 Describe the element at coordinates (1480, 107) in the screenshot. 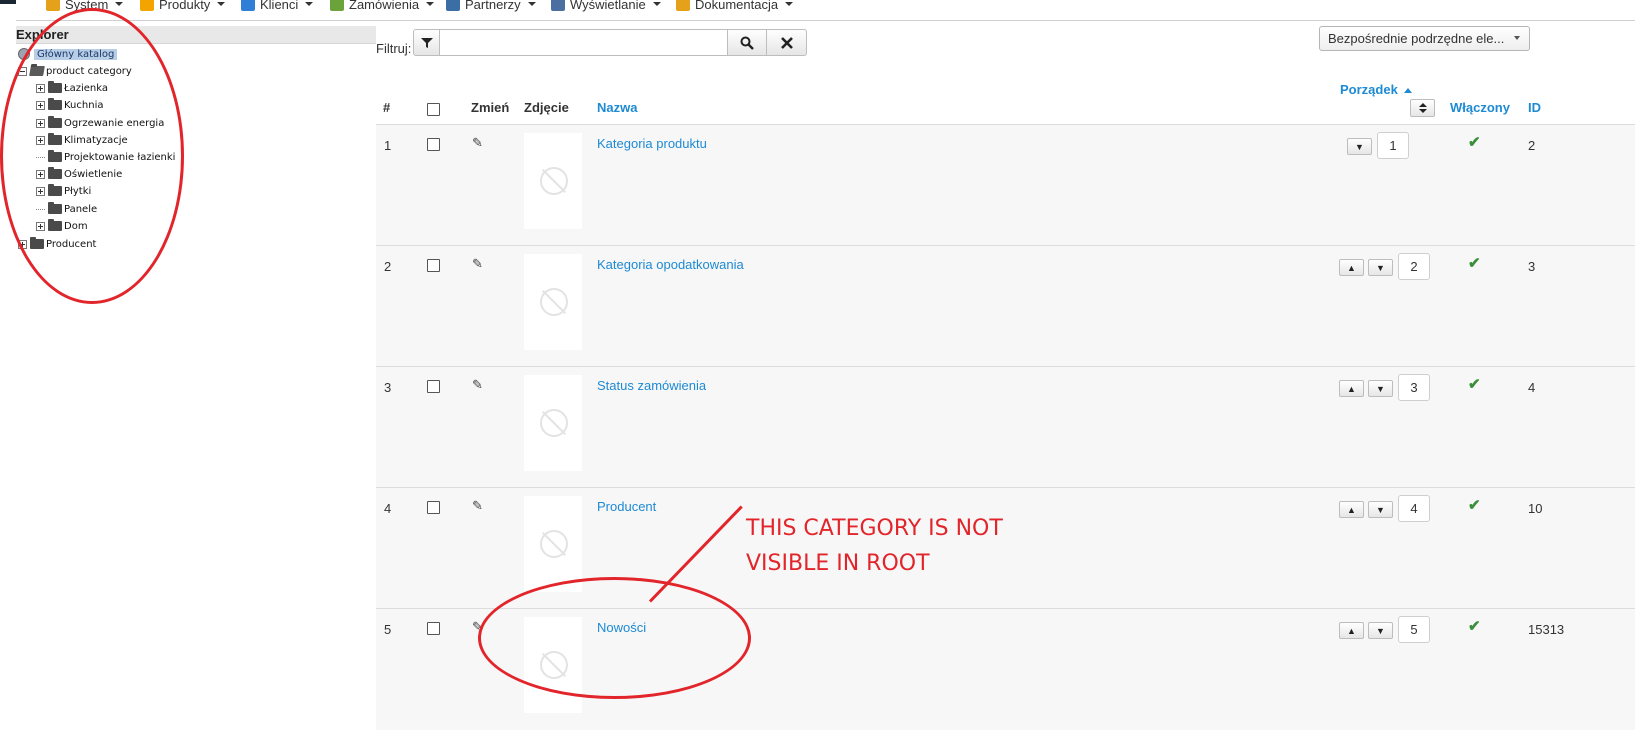

I see `header-enabled: Włączony` at that location.